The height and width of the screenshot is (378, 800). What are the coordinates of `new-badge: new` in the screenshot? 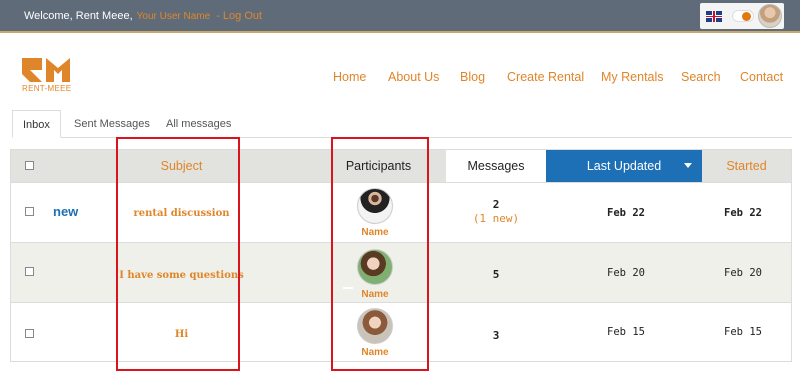 It's located at (66, 211).